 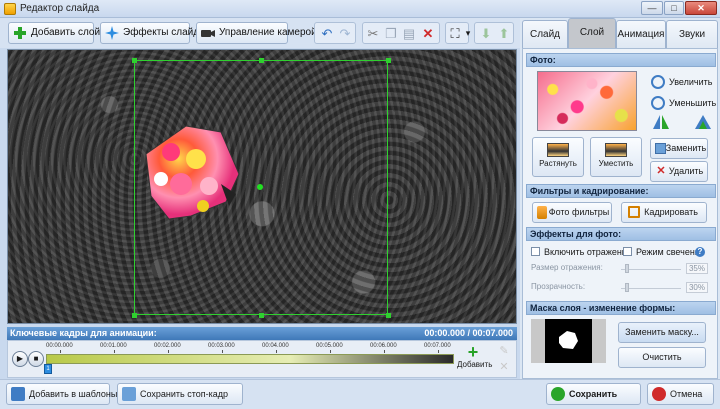 I want to click on mask-shape, so click(x=568, y=340).